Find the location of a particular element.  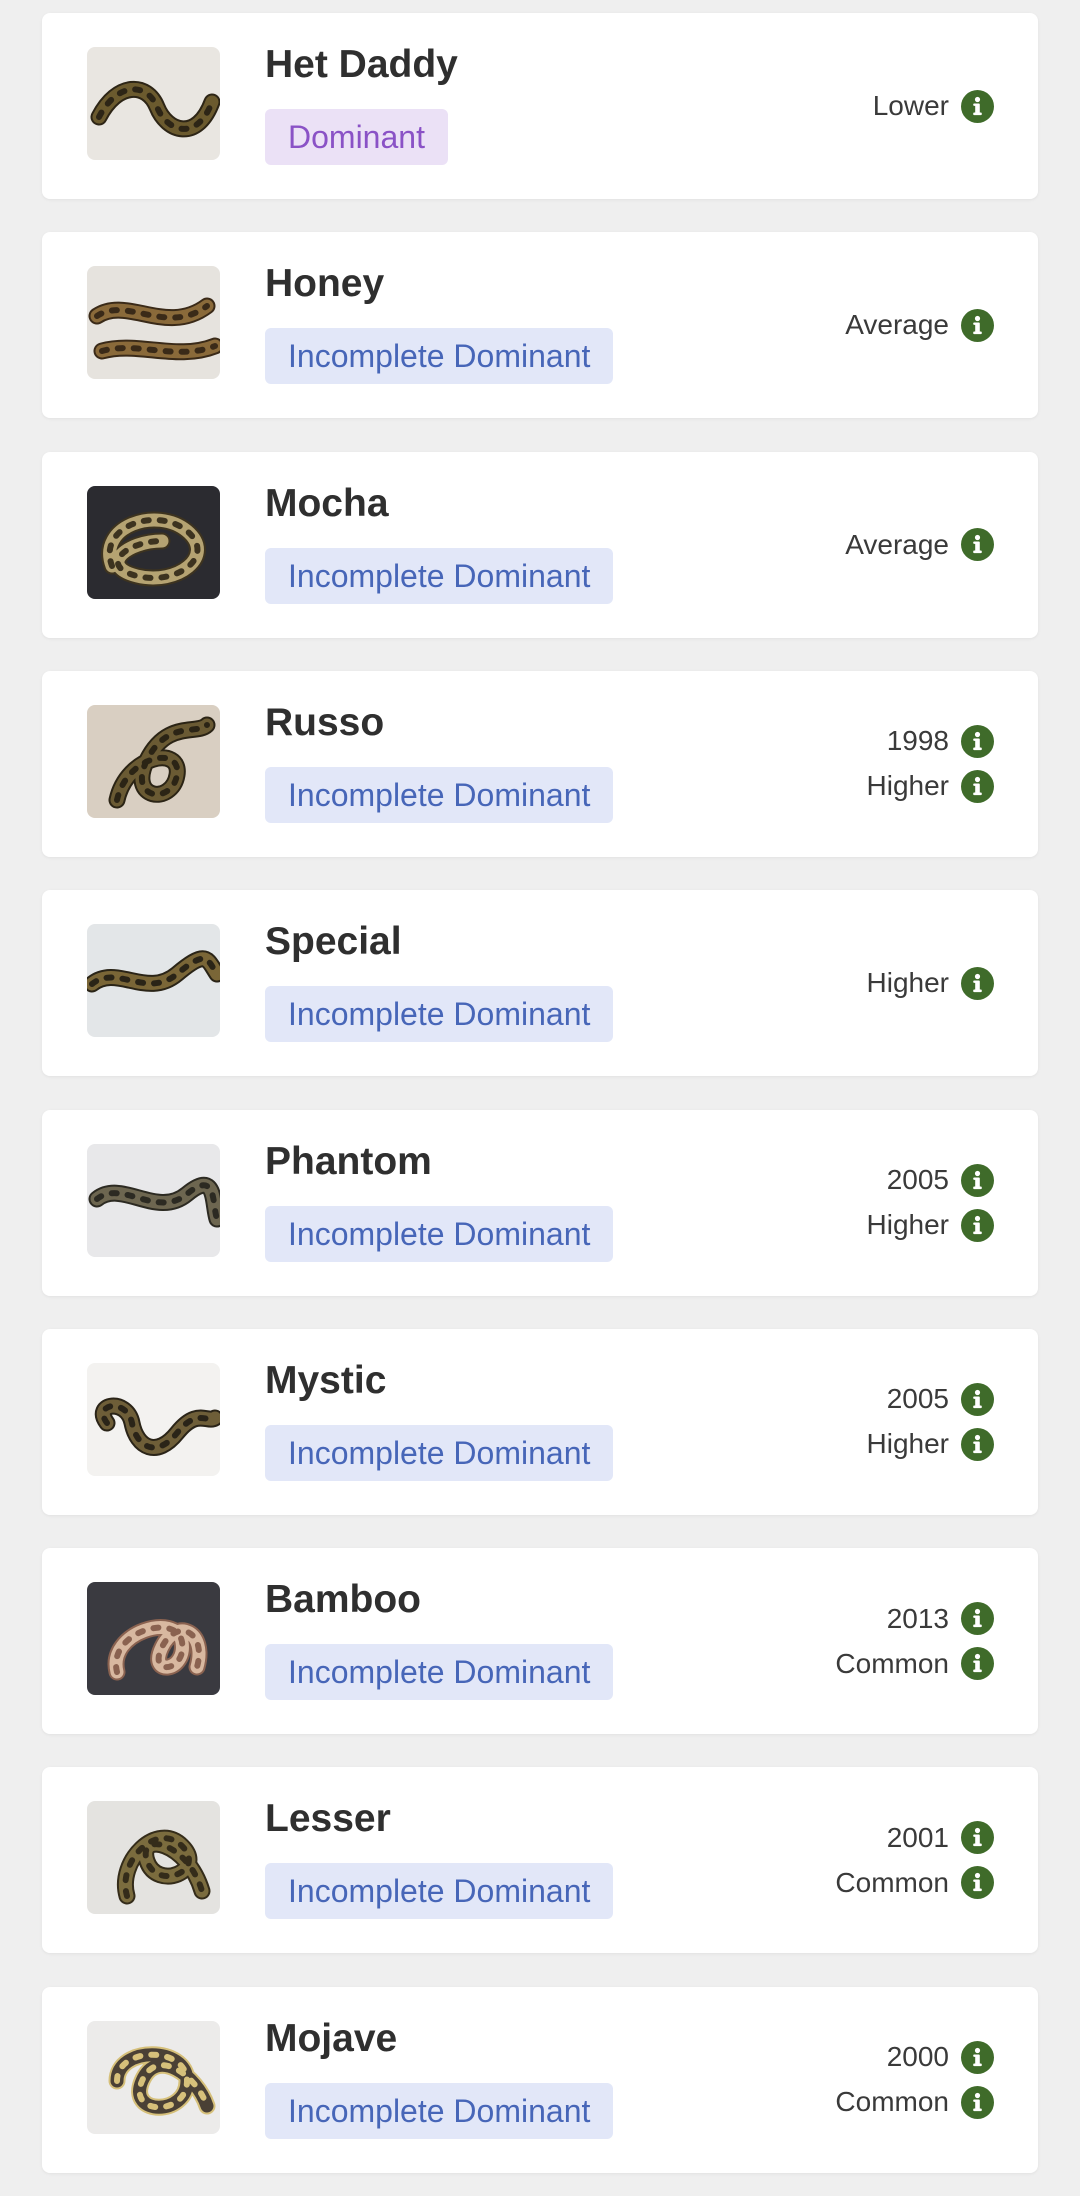

morph-meta: 2001 Common is located at coordinates (914, 1860).